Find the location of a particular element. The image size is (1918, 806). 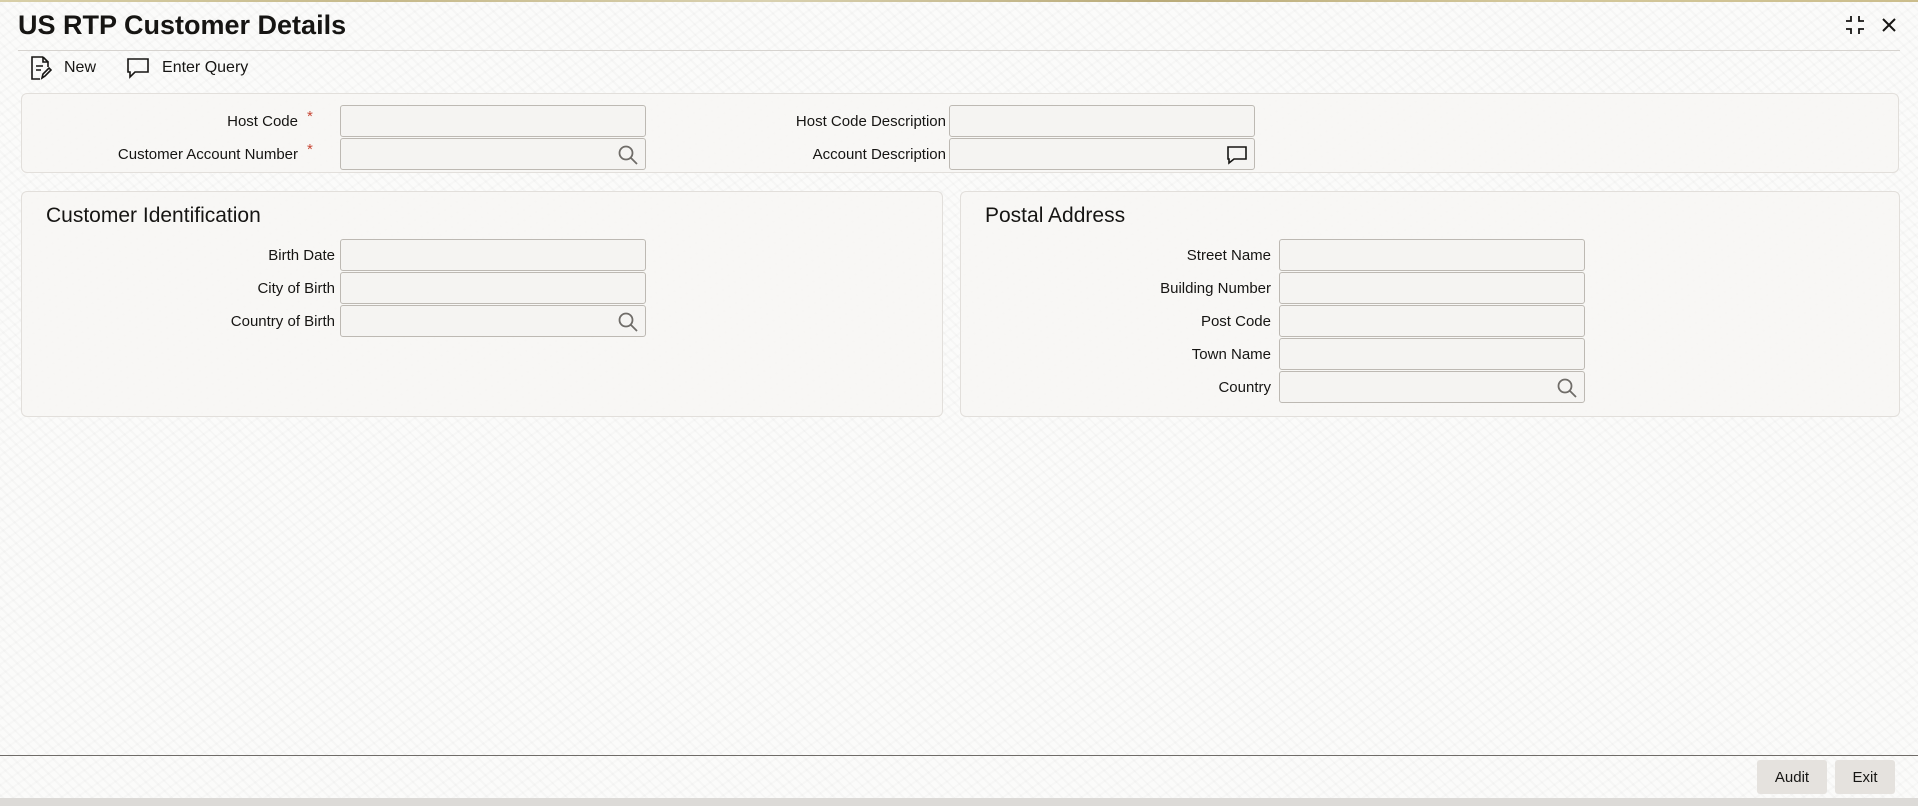

window-title: US RTP Customer Details is located at coordinates (182, 25).